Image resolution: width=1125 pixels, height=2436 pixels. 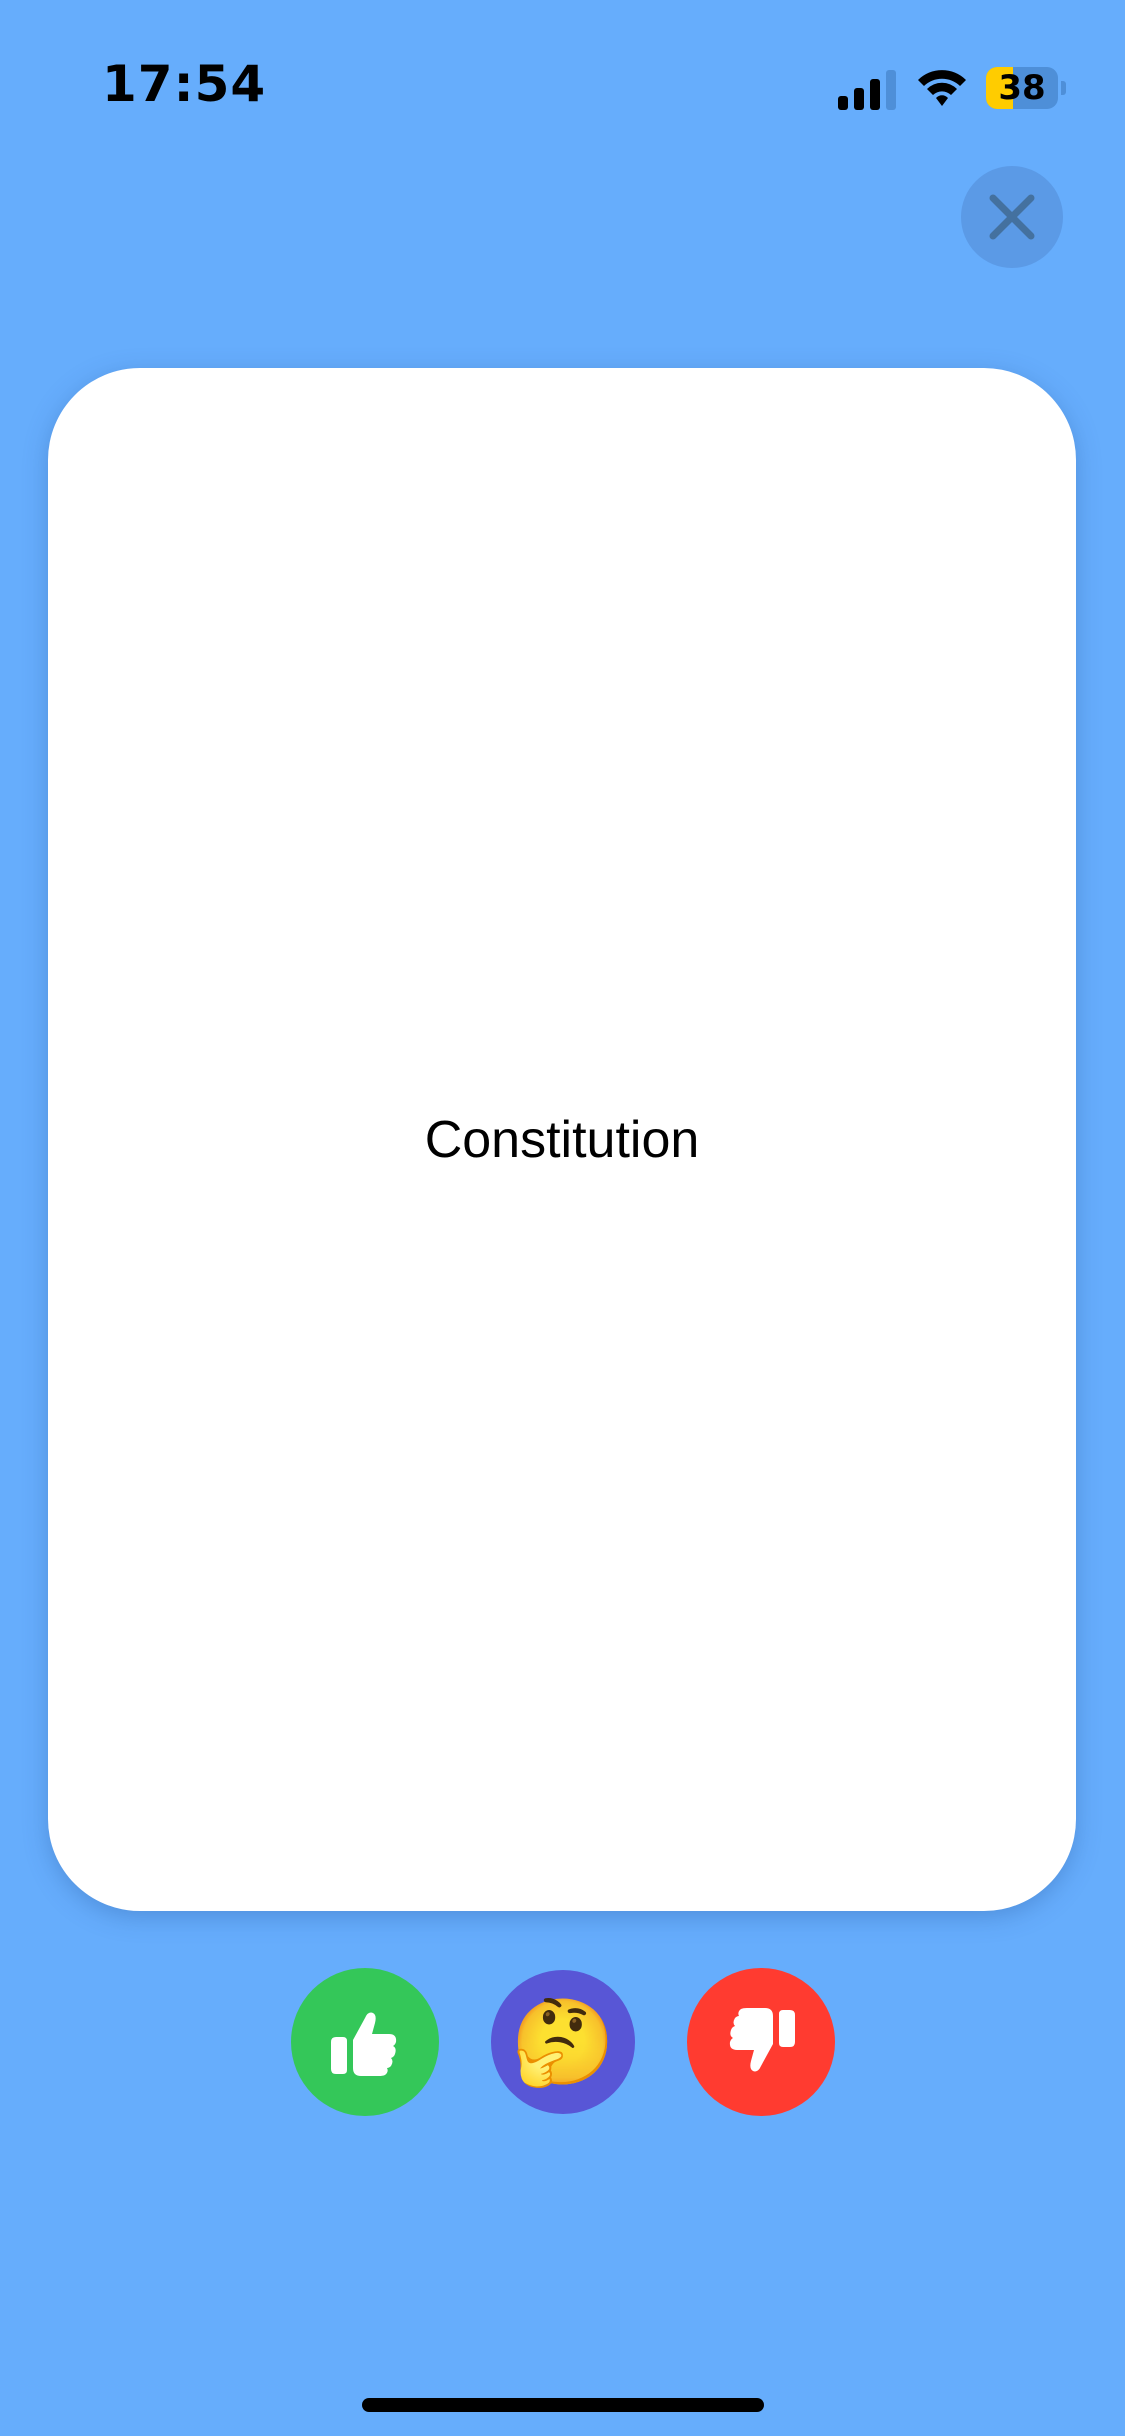 What do you see at coordinates (1063, 88) in the screenshot?
I see `battery-tip` at bounding box center [1063, 88].